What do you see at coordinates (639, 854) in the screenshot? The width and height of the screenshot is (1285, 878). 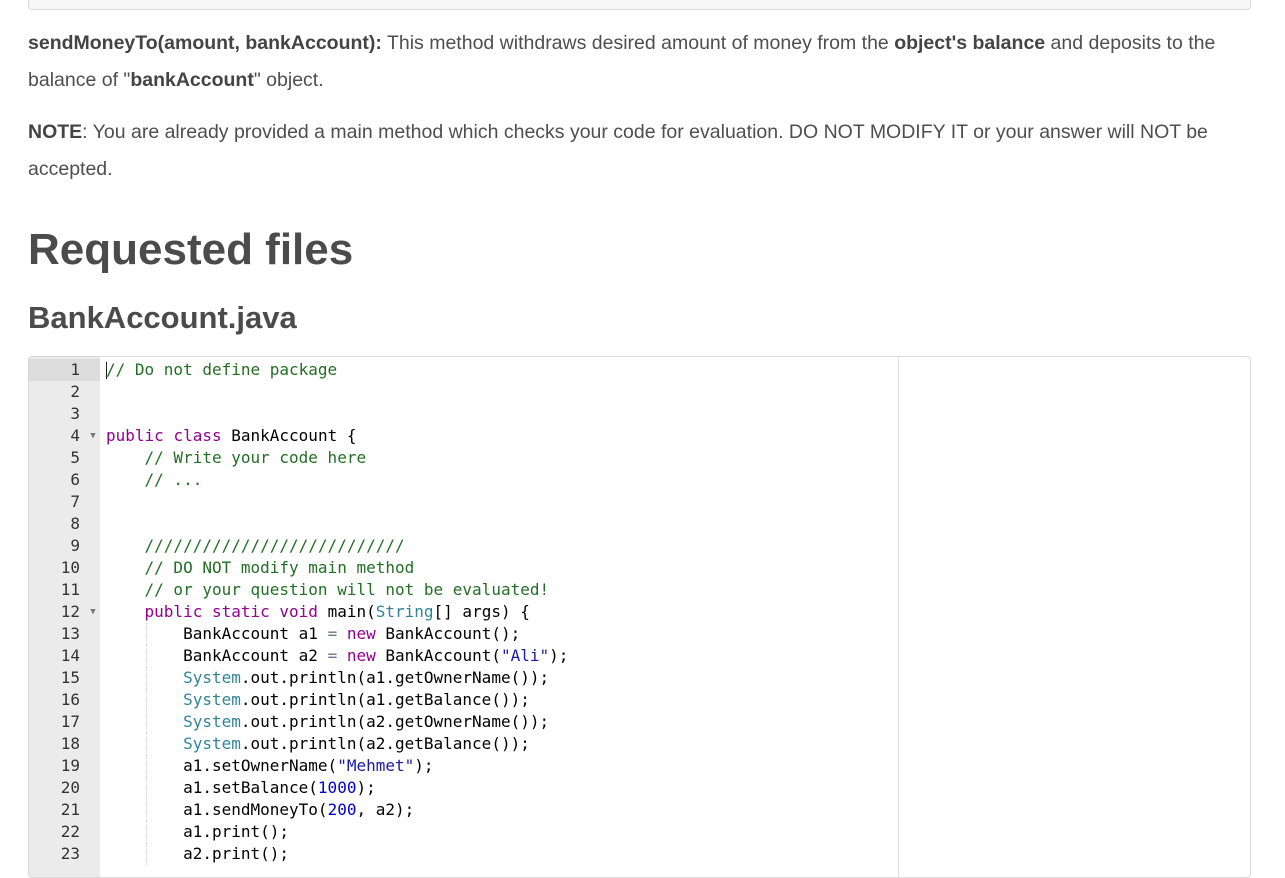 I see `code-line: 23 a2.print();` at bounding box center [639, 854].